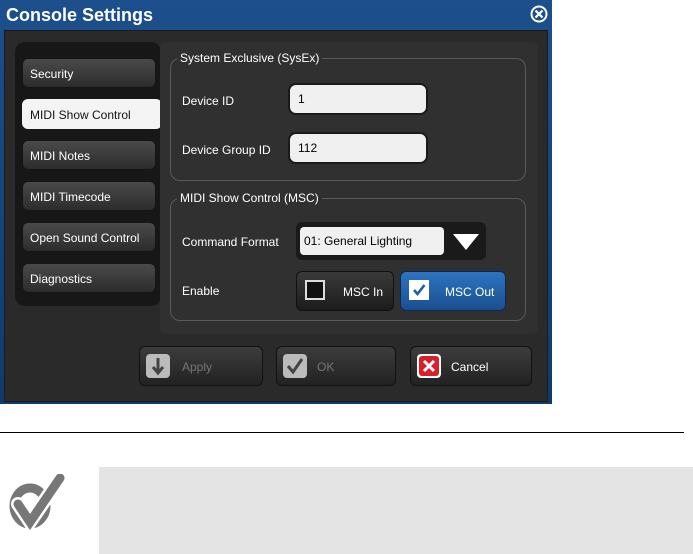 Image resolution: width=693 pixels, height=554 pixels. Describe the element at coordinates (158, 366) in the screenshot. I see `down-arrow-icon` at that location.